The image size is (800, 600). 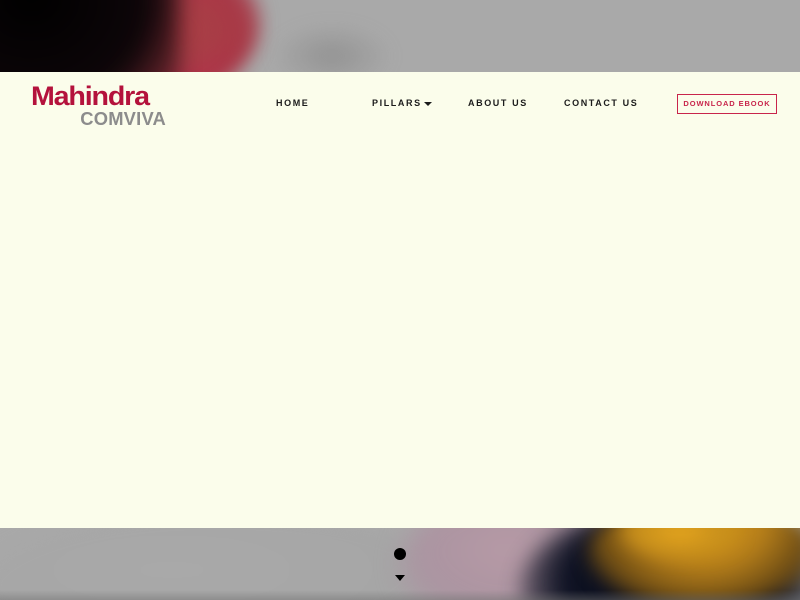 What do you see at coordinates (324, 103) in the screenshot?
I see `nav-slot-home: HOME` at bounding box center [324, 103].